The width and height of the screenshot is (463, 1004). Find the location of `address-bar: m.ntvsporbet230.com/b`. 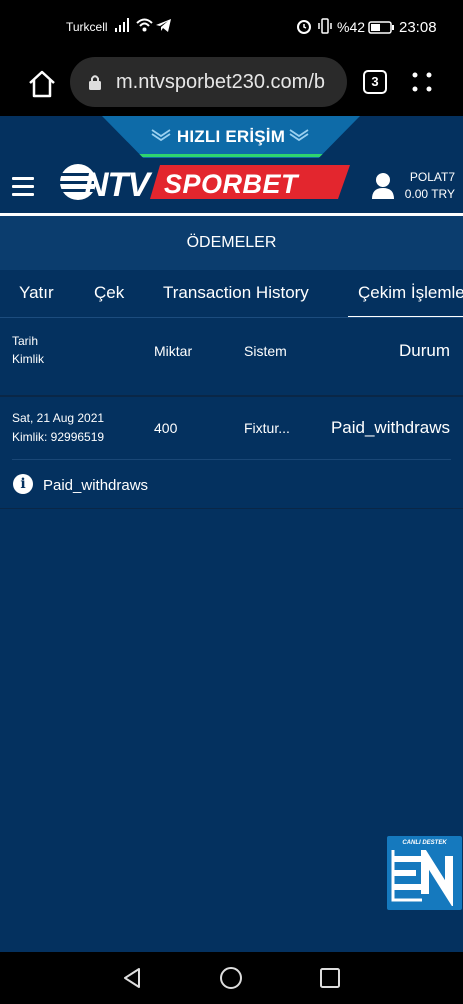

address-bar: m.ntvsporbet230.com/b is located at coordinates (208, 82).